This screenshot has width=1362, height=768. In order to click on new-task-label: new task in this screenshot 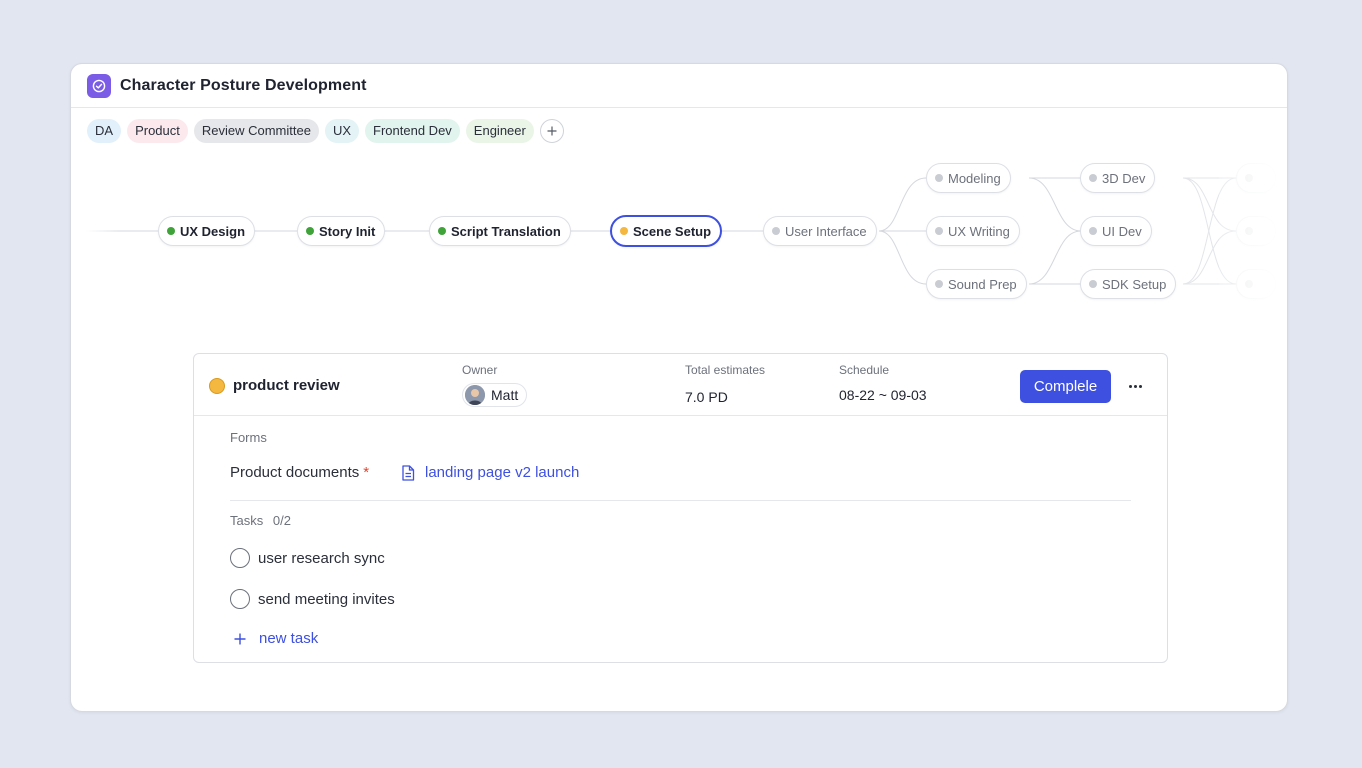, I will do `click(289, 638)`.